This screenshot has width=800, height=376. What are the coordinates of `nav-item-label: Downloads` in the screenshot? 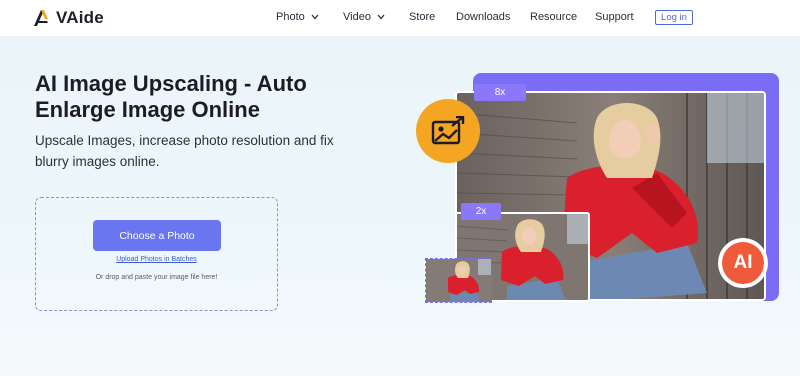 It's located at (483, 17).